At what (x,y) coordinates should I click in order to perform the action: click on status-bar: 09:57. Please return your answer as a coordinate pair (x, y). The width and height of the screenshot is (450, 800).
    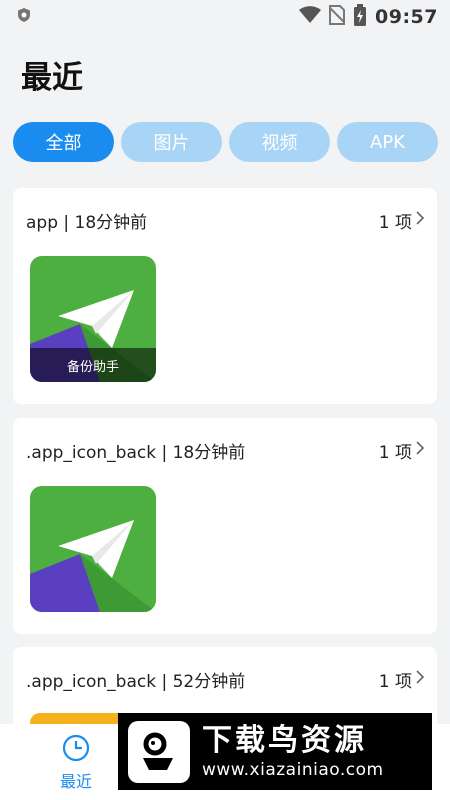
    Looking at the image, I should click on (225, 17).